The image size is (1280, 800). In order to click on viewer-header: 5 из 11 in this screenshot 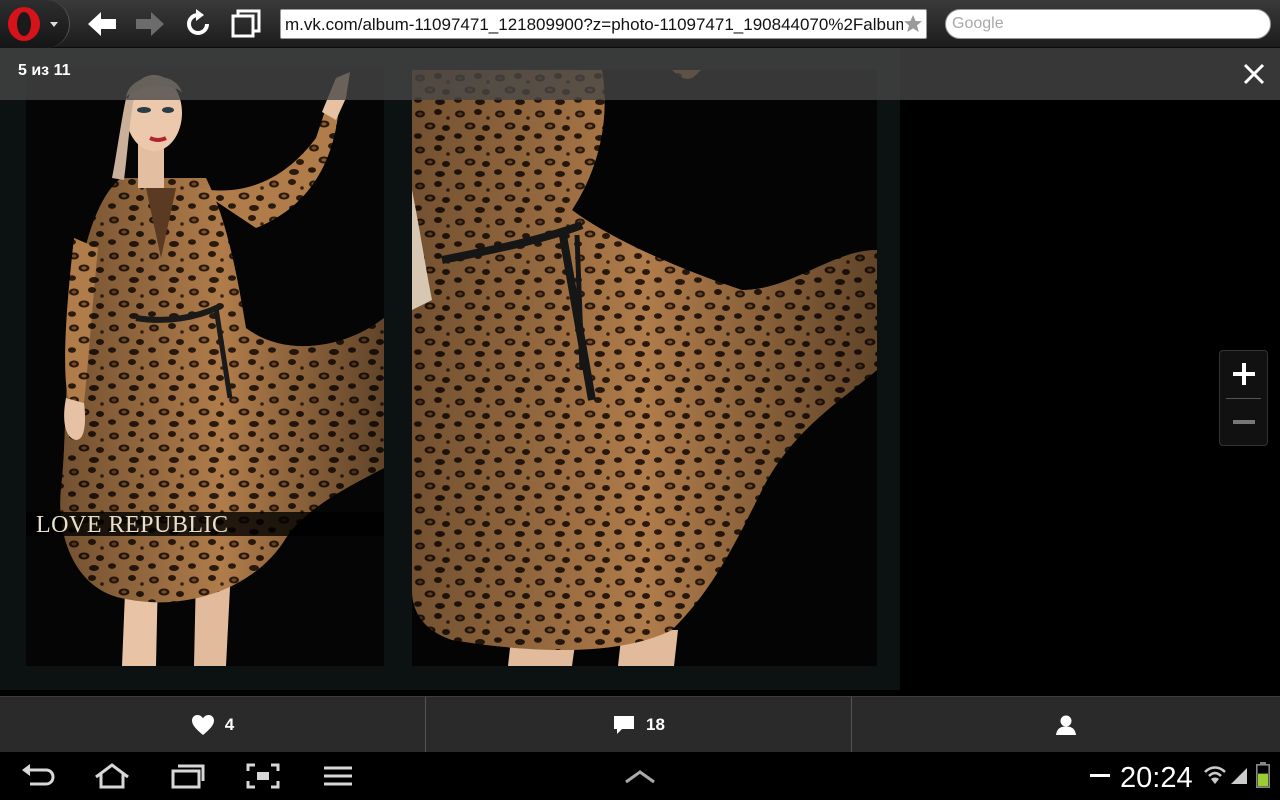, I will do `click(640, 74)`.